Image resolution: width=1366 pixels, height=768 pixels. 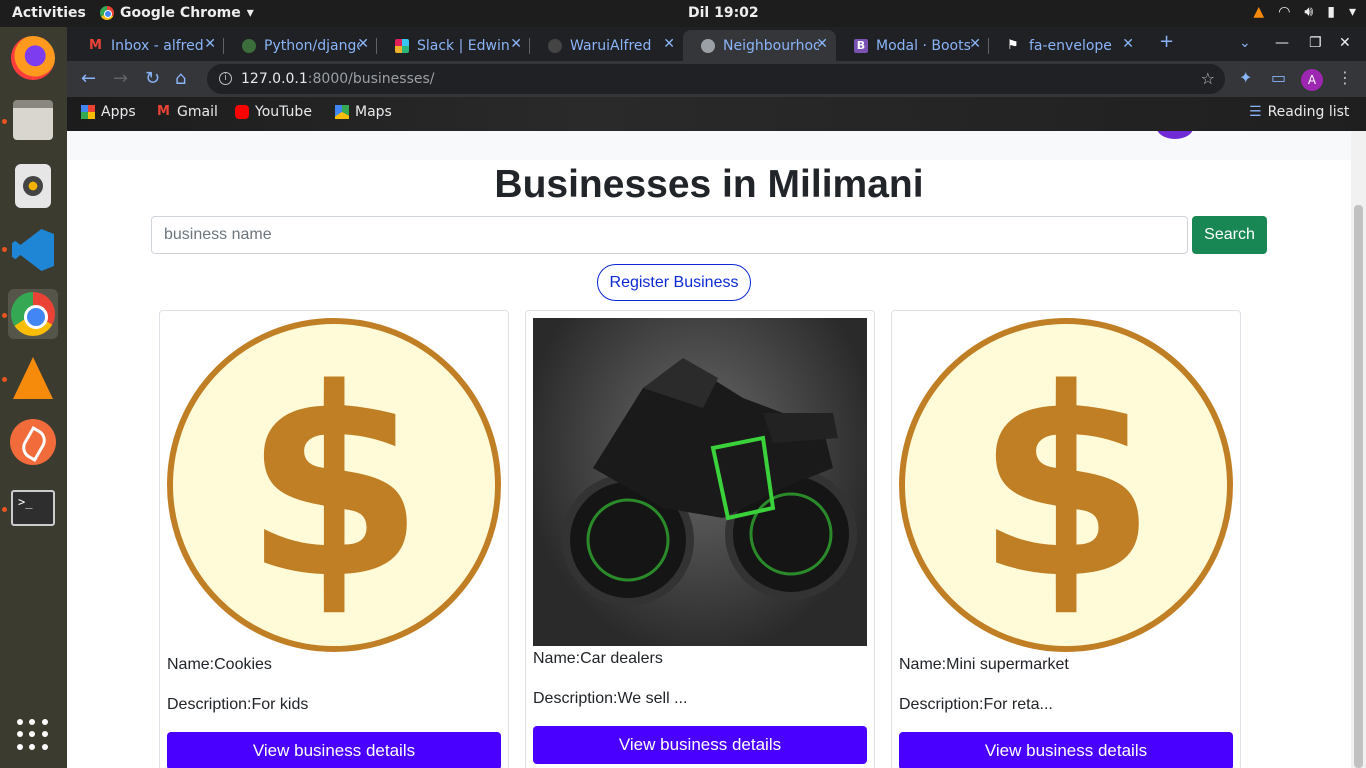 I want to click on tab-1: Python/django ✕, so click(x=300, y=45).